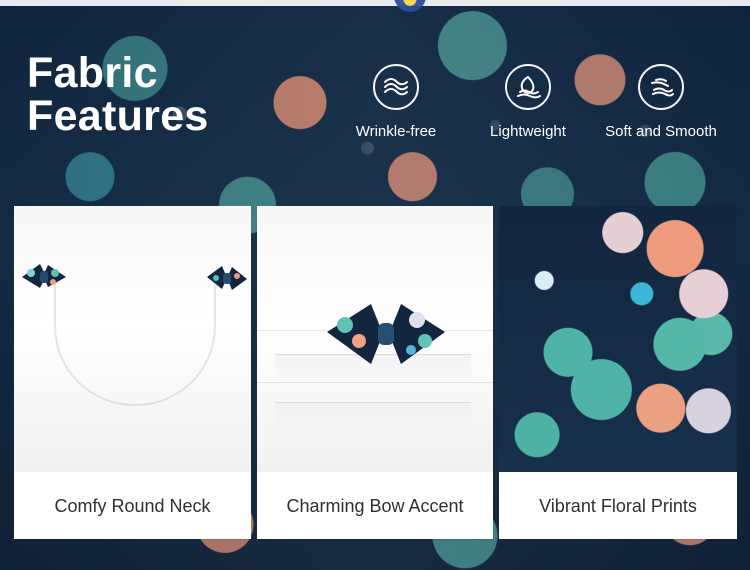 Image resolution: width=750 pixels, height=570 pixels. I want to click on page-title: Fabric Features, so click(118, 95).